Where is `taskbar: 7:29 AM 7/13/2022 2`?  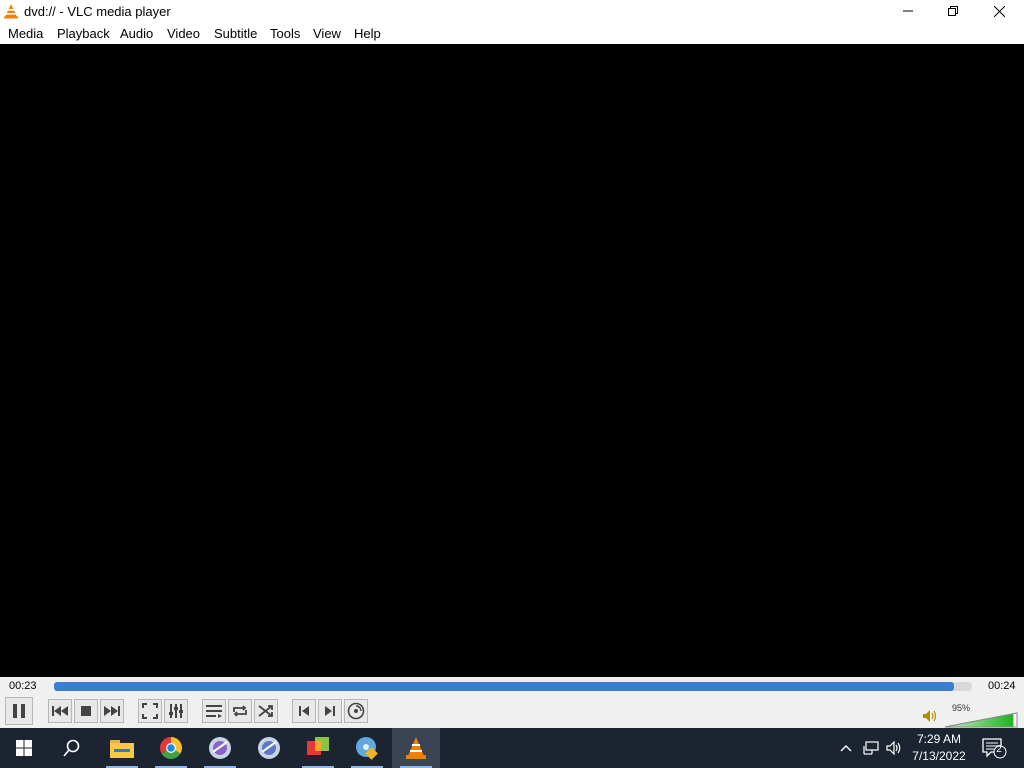
taskbar: 7:29 AM 7/13/2022 2 is located at coordinates (512, 748).